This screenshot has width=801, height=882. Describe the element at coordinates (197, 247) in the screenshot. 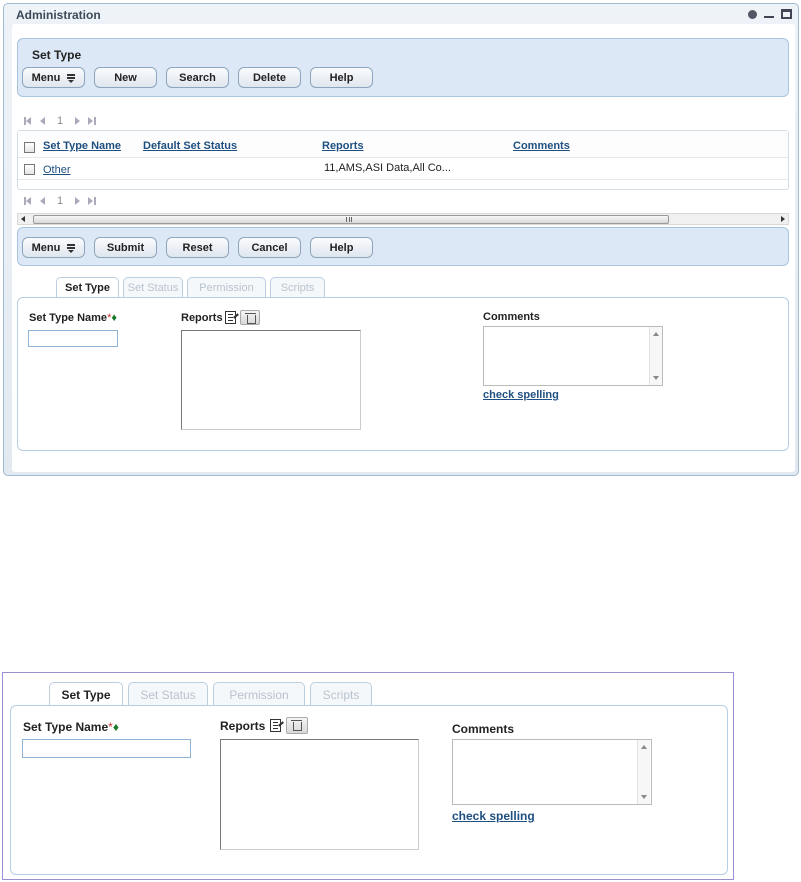

I see `reset-button: Reset` at that location.